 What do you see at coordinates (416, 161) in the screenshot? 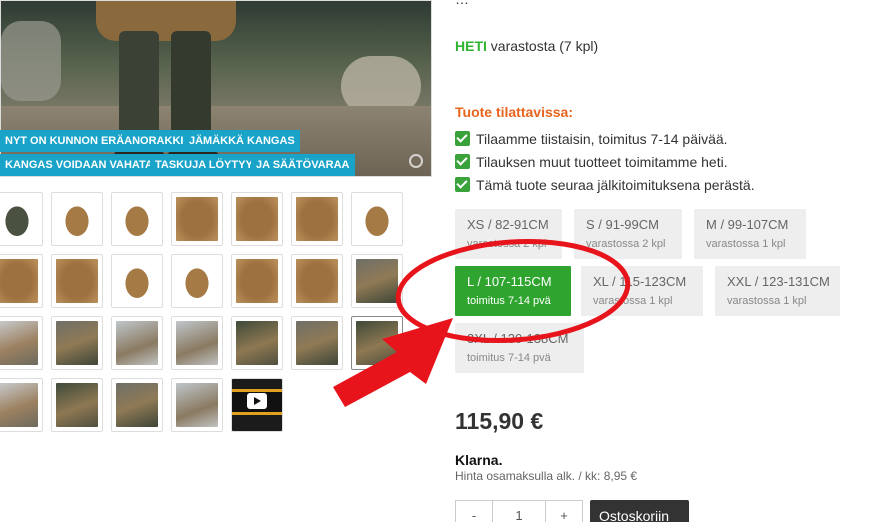
I see `zoom-icon` at bounding box center [416, 161].